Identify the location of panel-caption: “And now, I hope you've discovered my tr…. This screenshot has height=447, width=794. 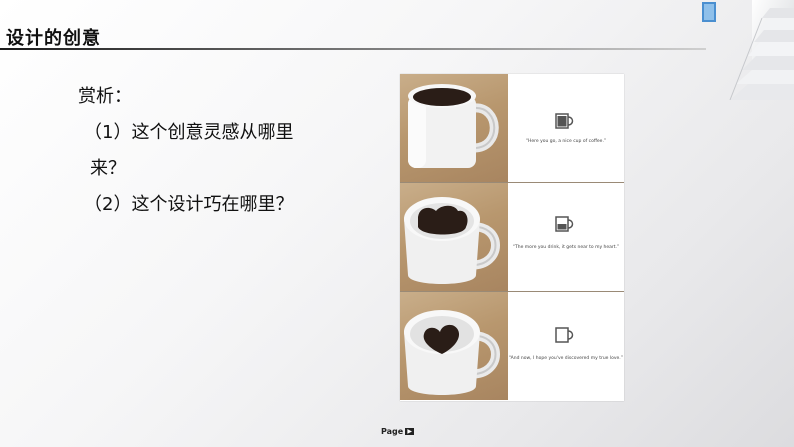
(566, 358).